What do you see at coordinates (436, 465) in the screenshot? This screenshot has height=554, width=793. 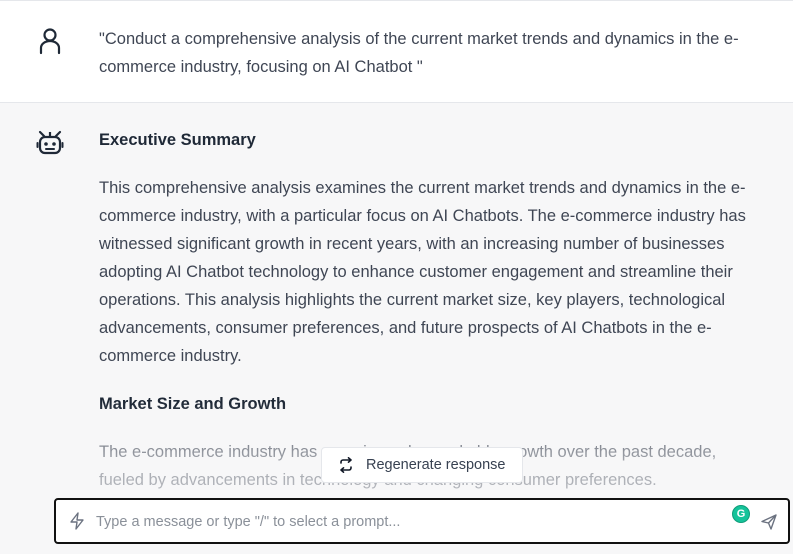 I see `regenerate-label: Regenerate response` at bounding box center [436, 465].